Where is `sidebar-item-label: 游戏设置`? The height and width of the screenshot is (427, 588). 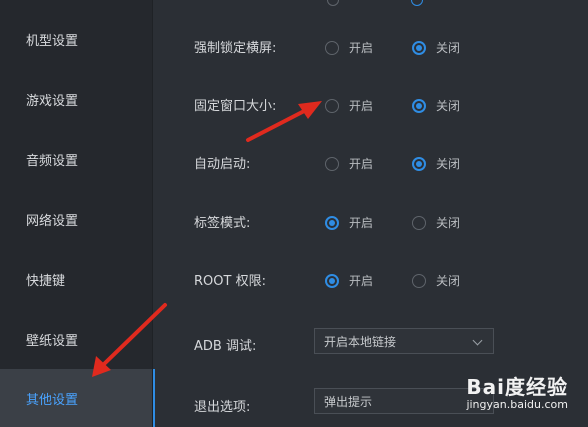
sidebar-item-label: 游戏设置 is located at coordinates (52, 101).